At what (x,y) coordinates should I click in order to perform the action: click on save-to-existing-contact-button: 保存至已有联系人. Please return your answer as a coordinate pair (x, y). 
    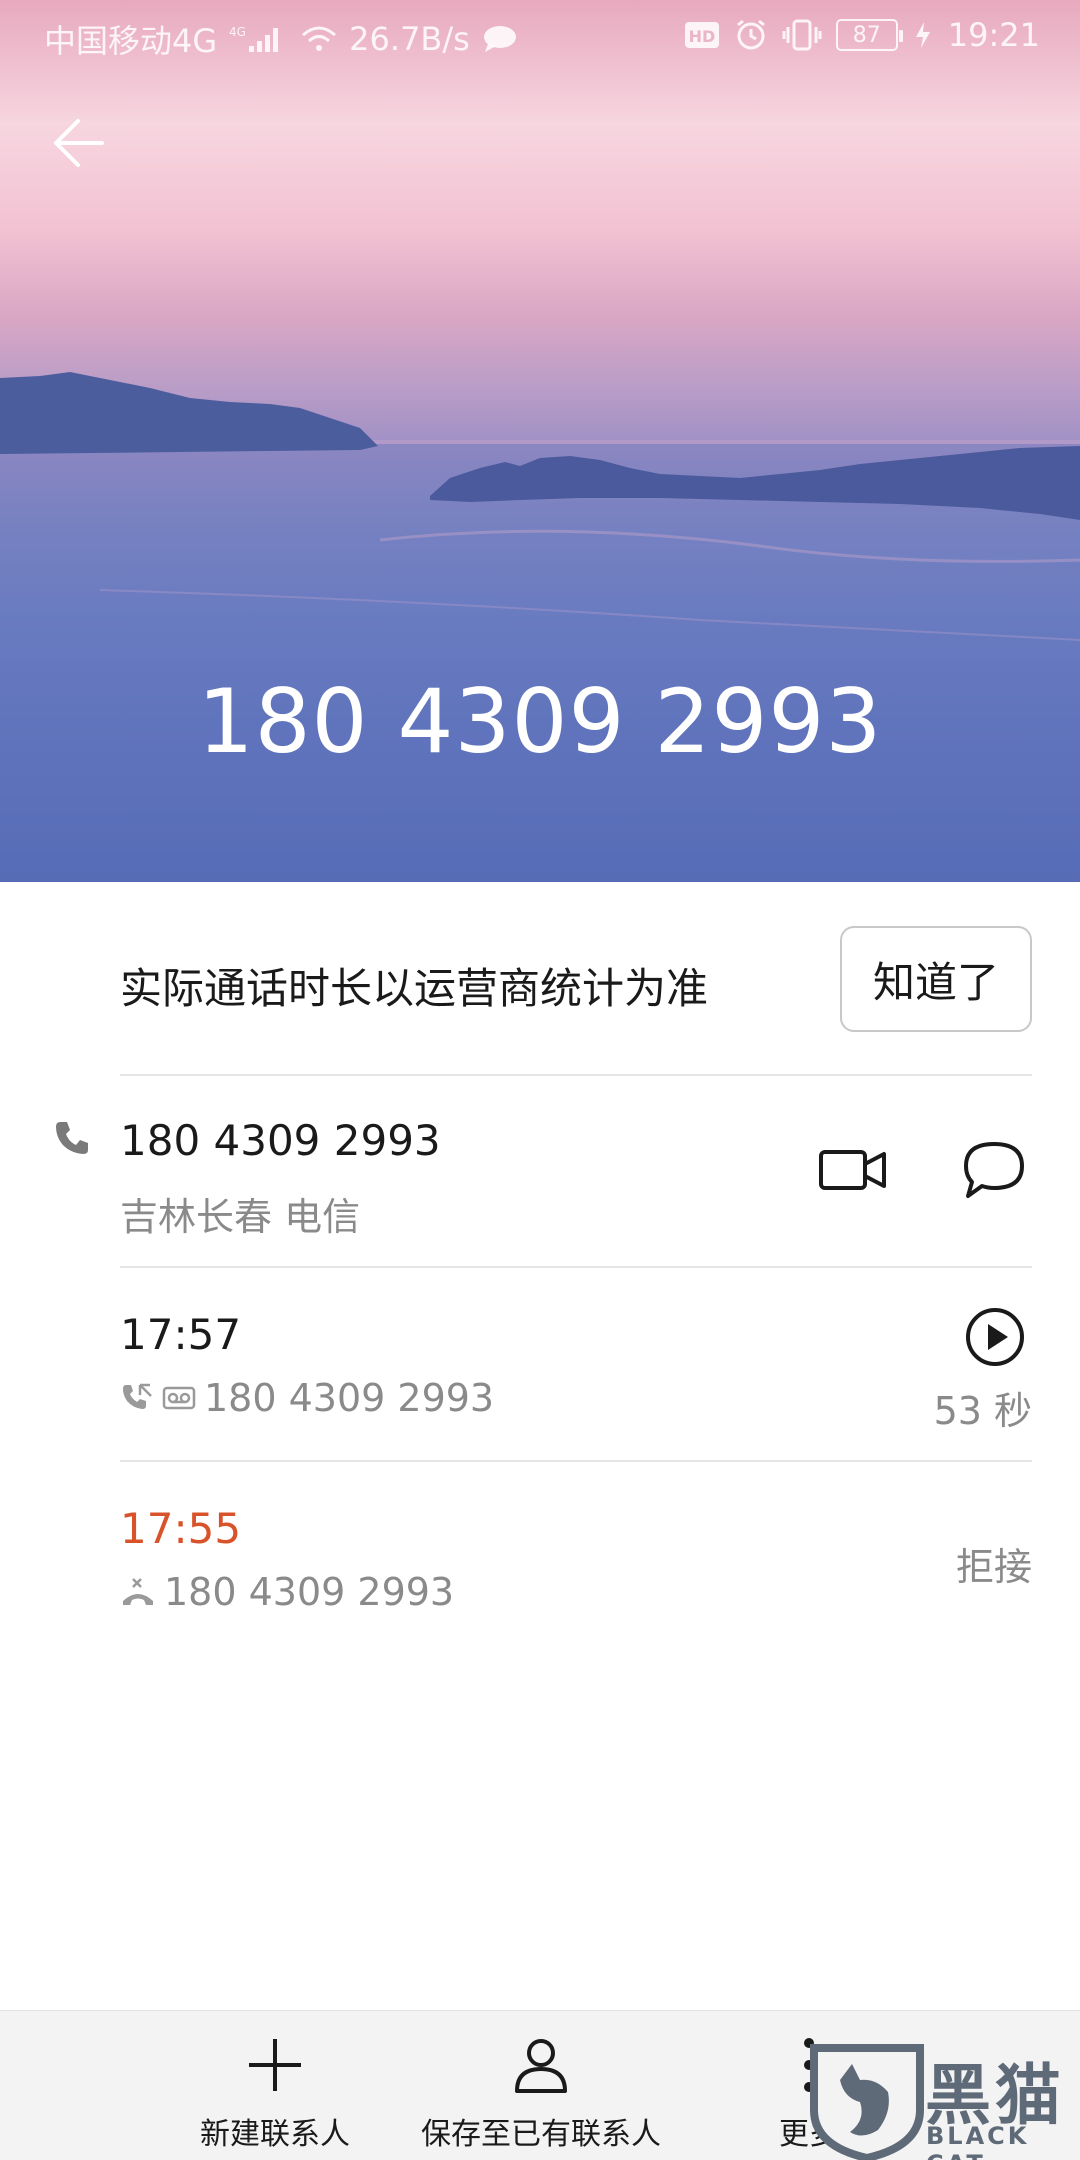
    Looking at the image, I should click on (541, 2085).